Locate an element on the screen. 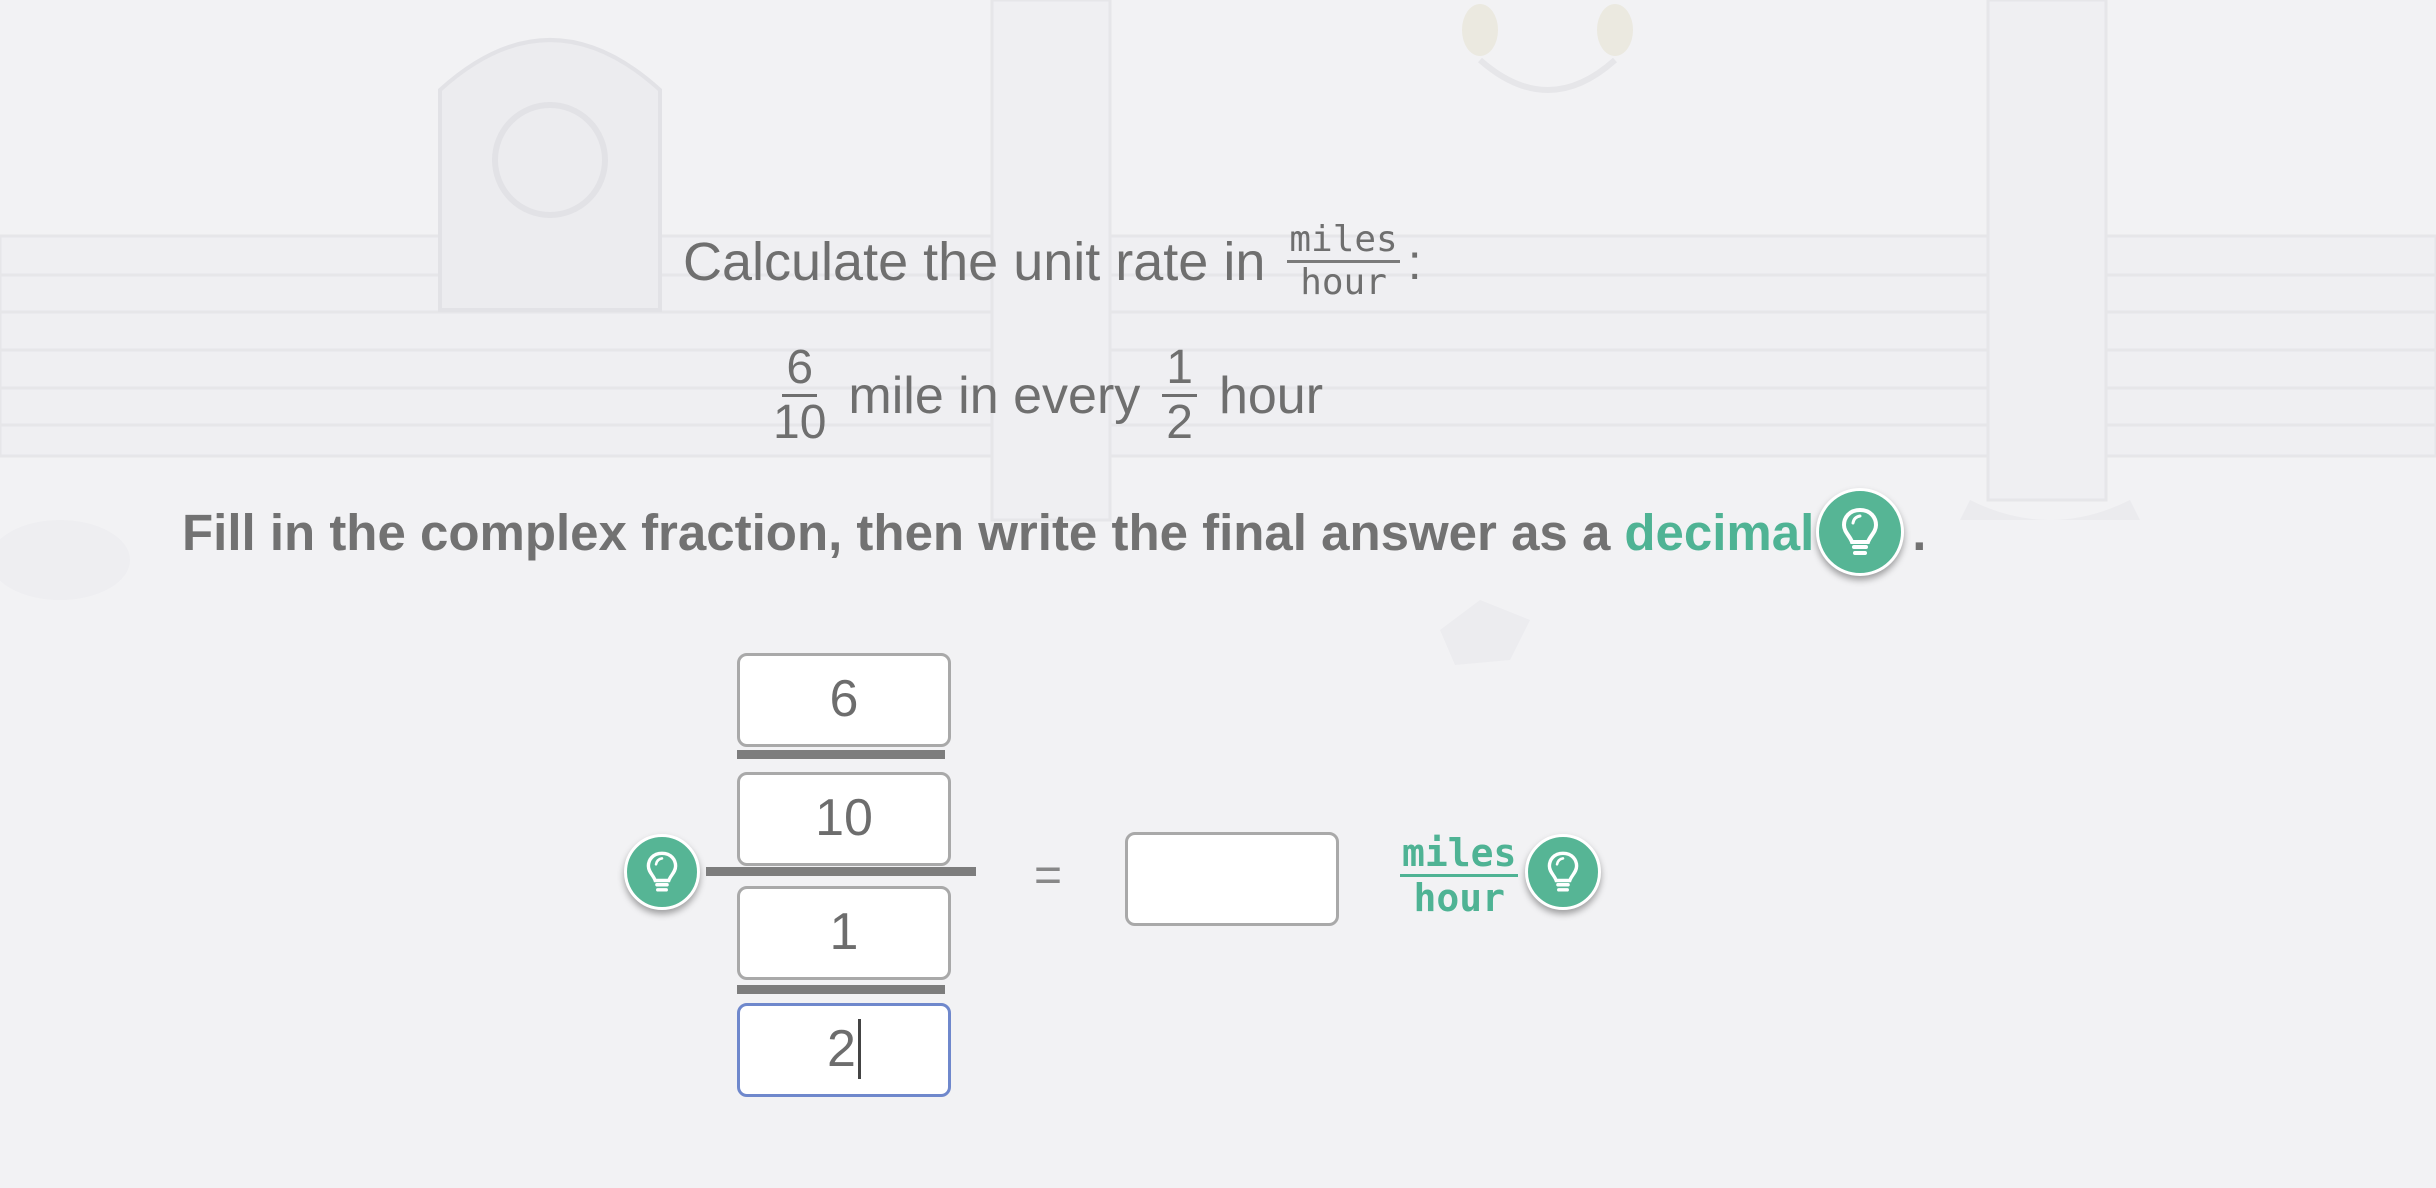  top-denominator-input: 10 is located at coordinates (844, 819).